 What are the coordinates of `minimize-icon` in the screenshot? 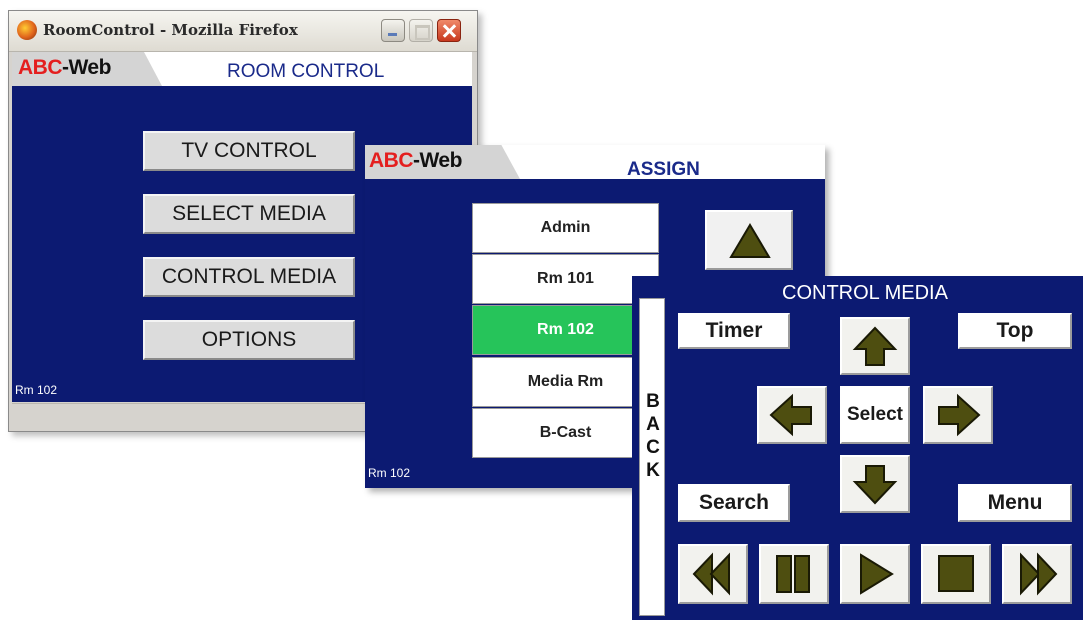 It's located at (393, 30).